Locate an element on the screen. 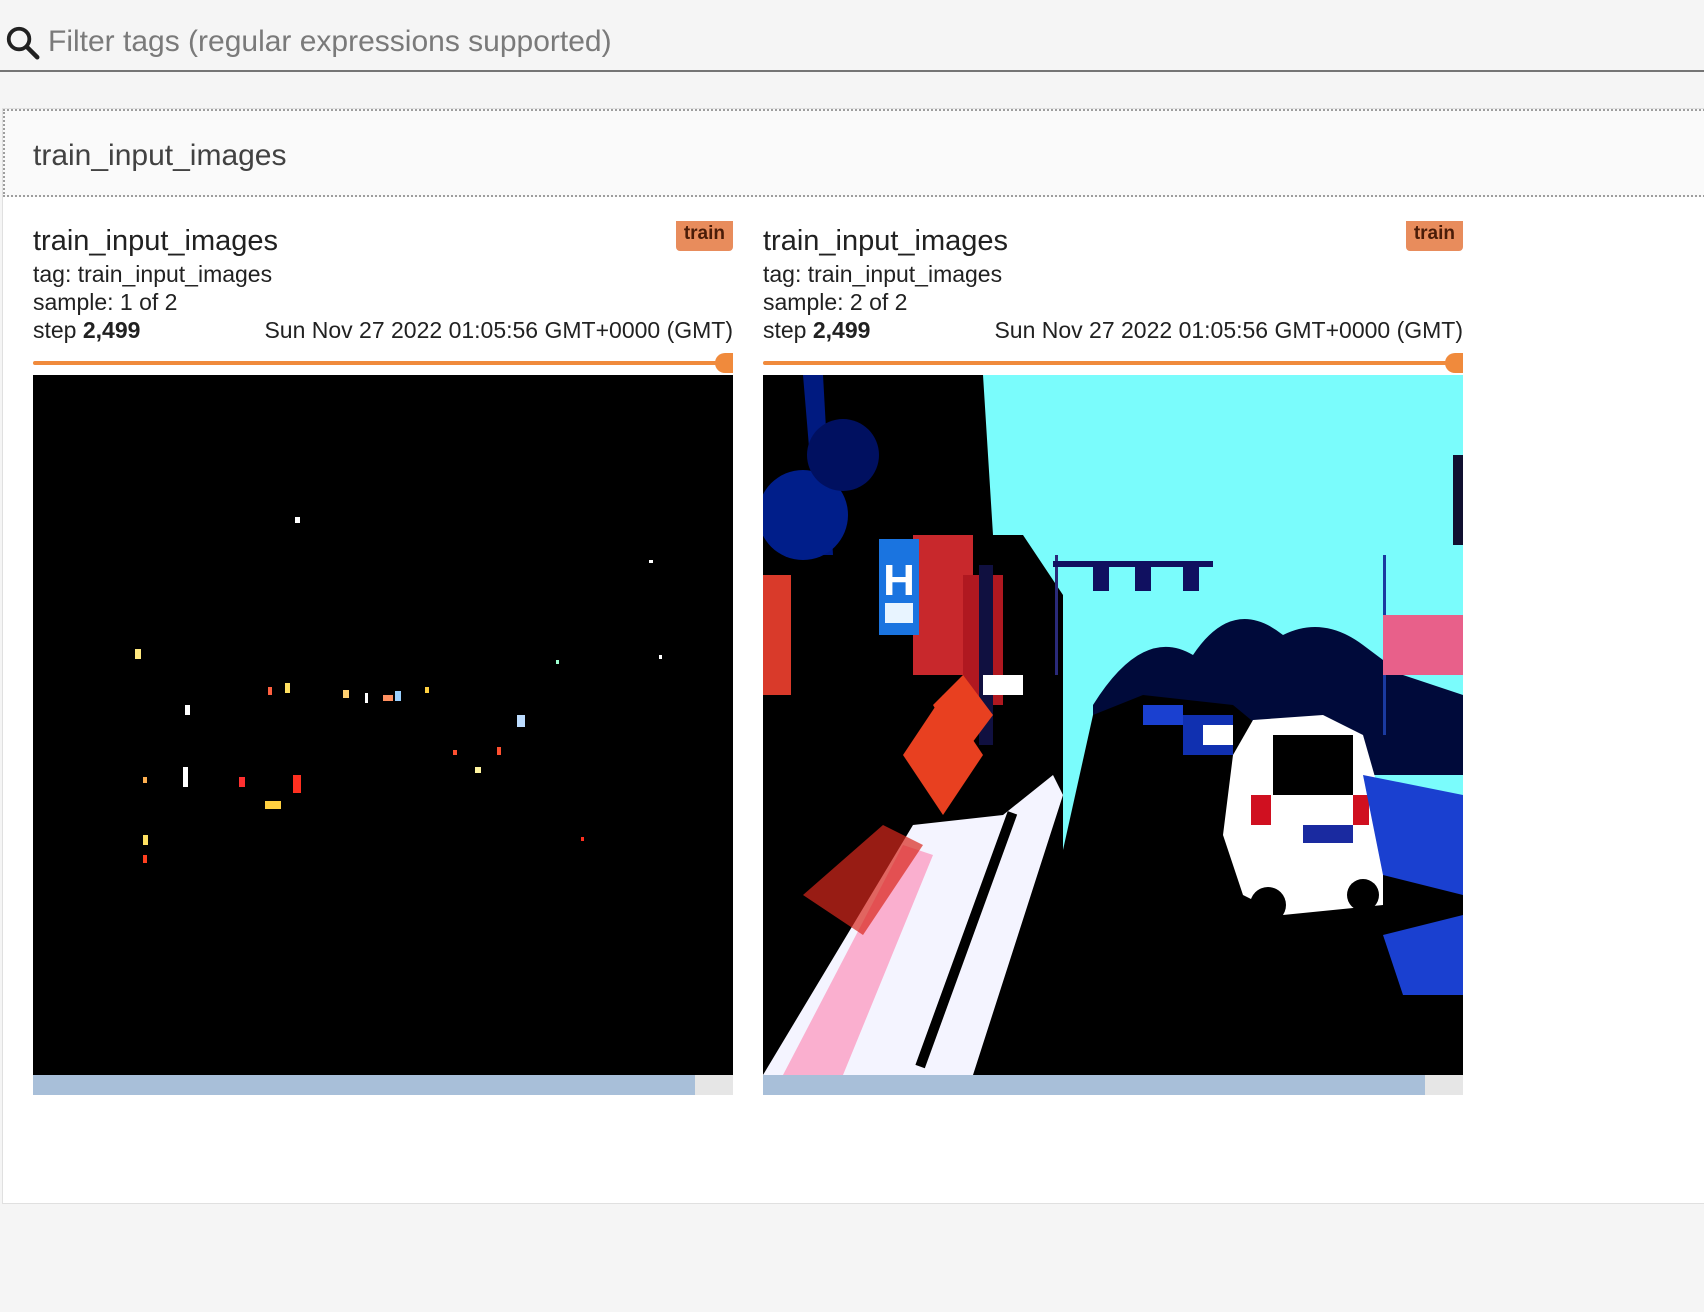 This screenshot has width=1704, height=1312. category-title: train_input_images is located at coordinates (160, 155).